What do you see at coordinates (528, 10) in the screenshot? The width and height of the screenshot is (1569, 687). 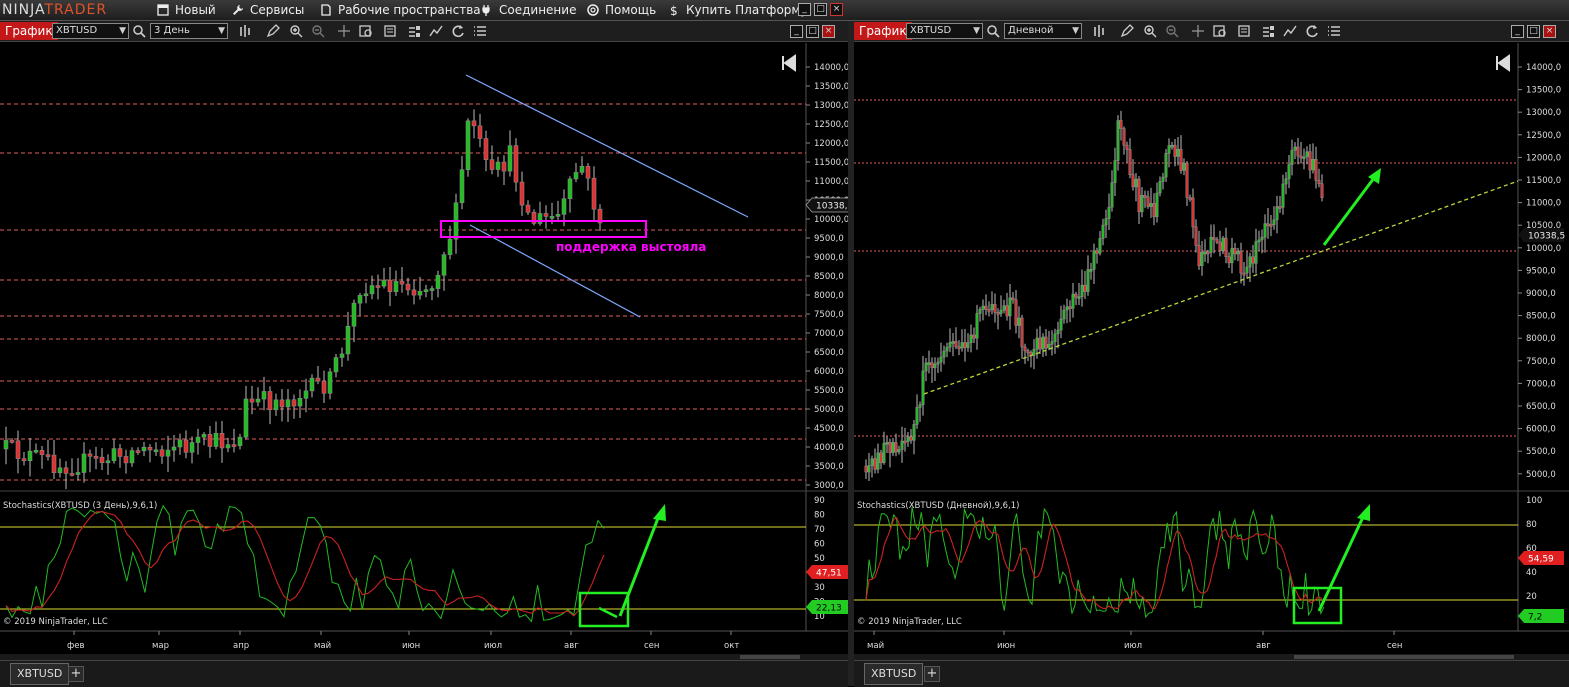 I see `menu-connection: Соединение` at bounding box center [528, 10].